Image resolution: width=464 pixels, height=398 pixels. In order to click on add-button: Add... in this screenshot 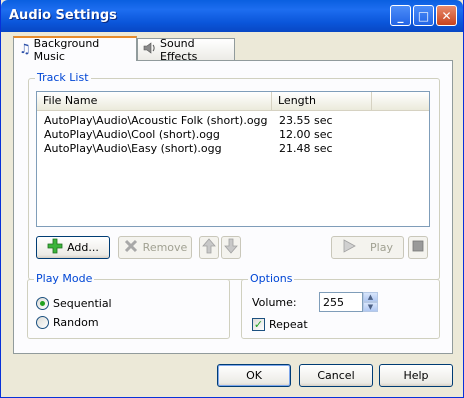, I will do `click(73, 247)`.